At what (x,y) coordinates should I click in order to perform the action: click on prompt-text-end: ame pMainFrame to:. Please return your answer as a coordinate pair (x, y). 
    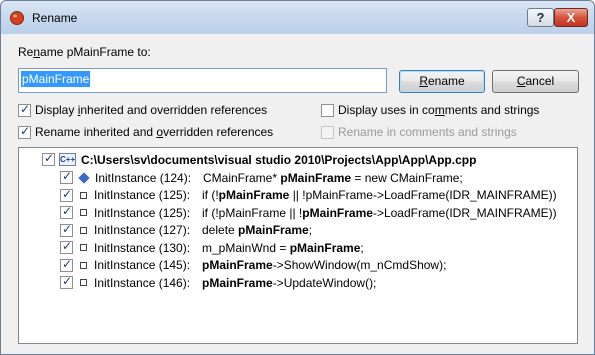
    Looking at the image, I should click on (95, 52).